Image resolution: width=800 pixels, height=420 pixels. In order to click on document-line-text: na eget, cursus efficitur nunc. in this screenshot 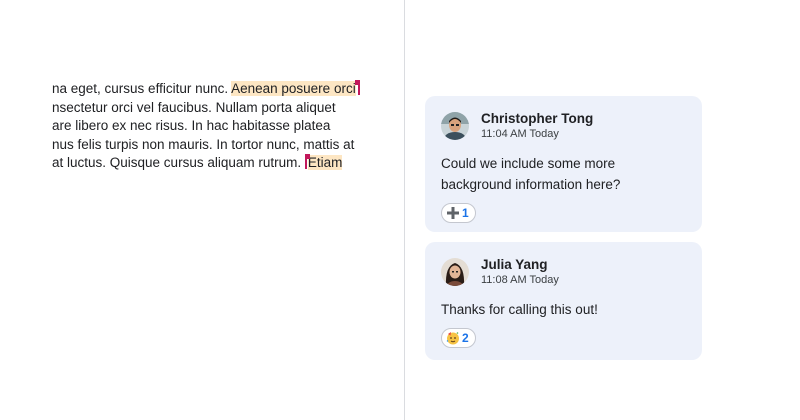, I will do `click(142, 88)`.